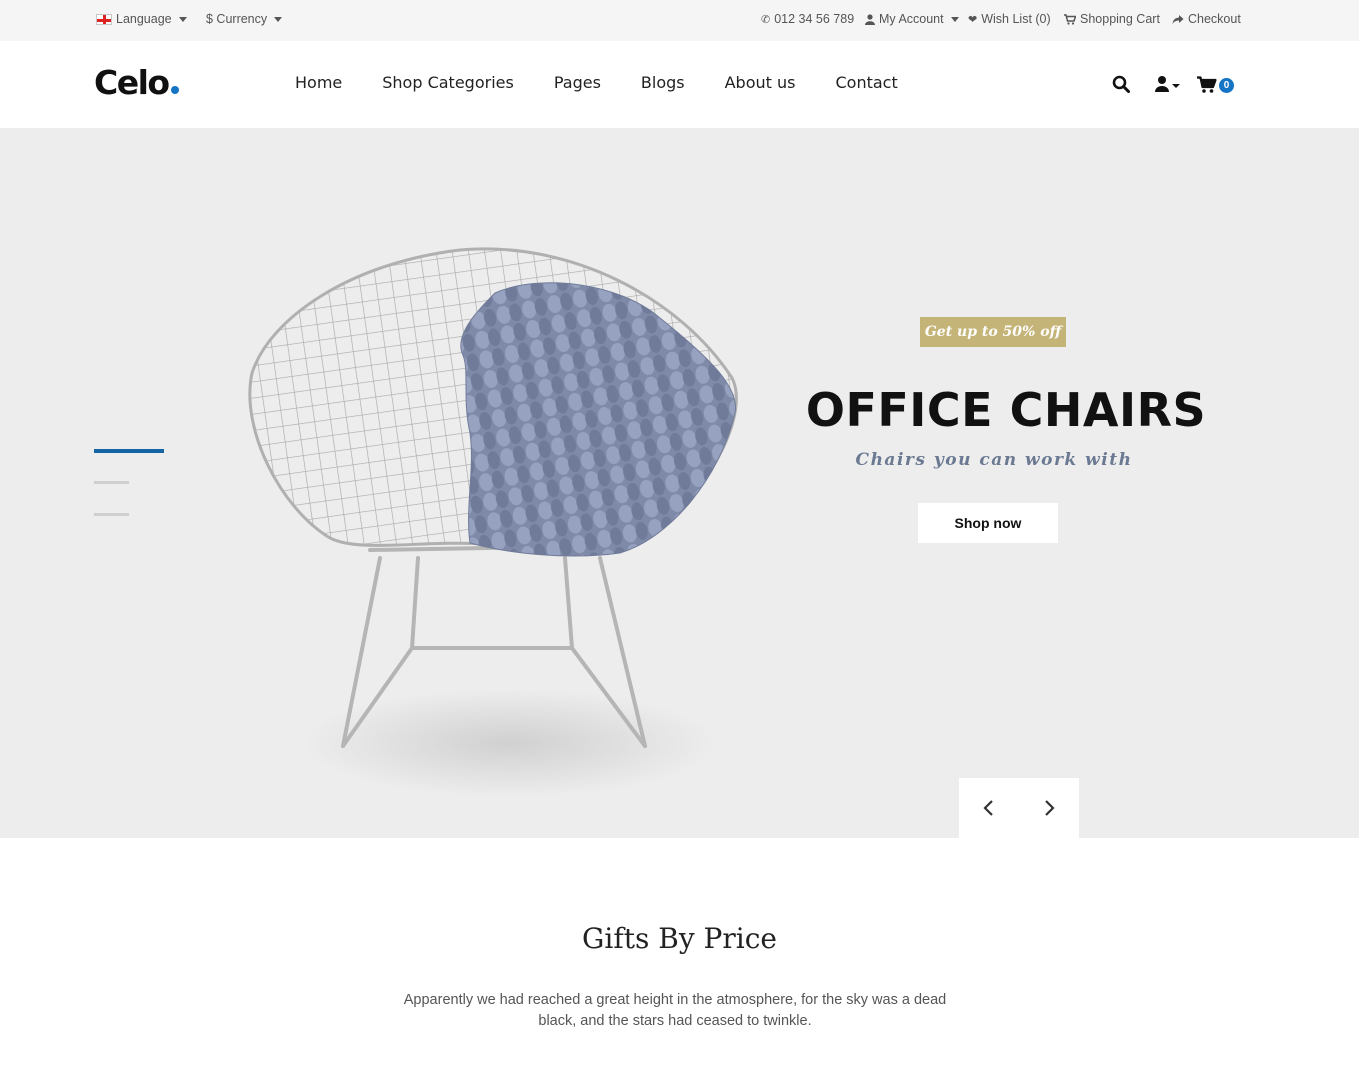  I want to click on logo: Celo, so click(136, 82).